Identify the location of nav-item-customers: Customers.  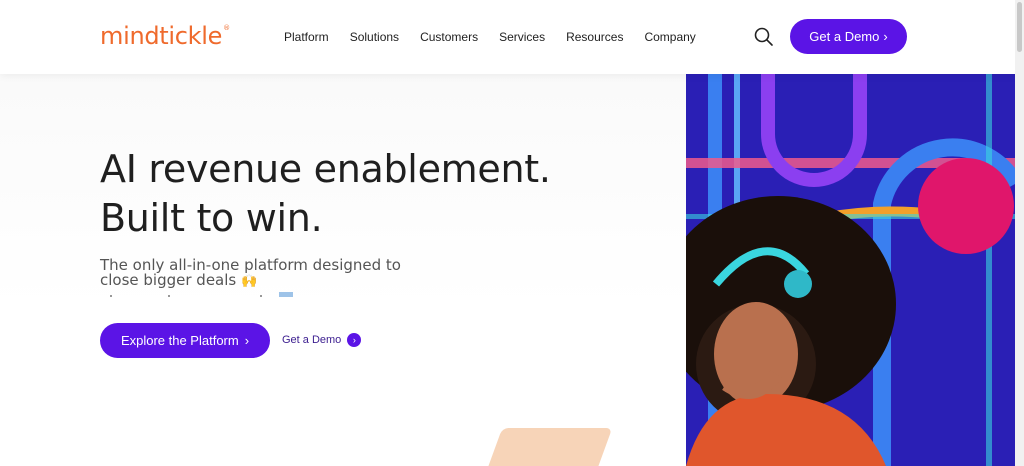
(449, 37).